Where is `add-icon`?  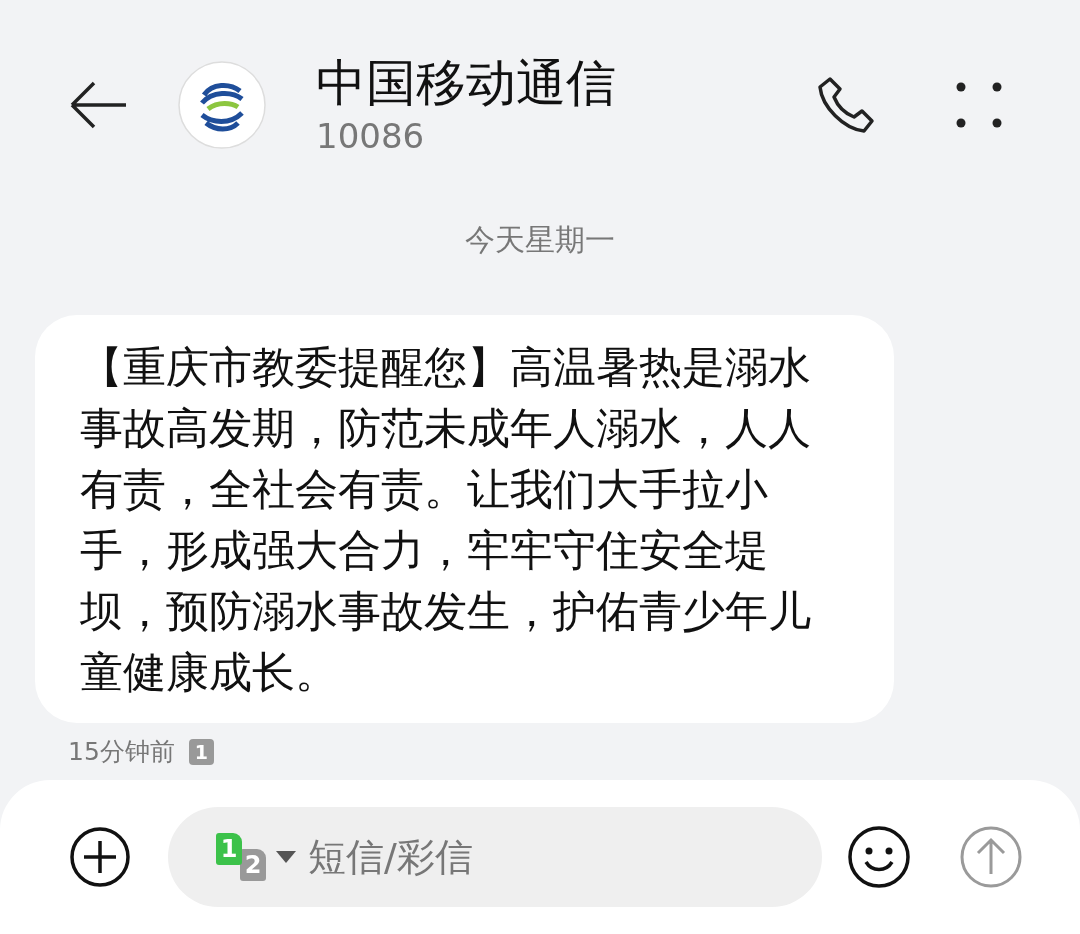
add-icon is located at coordinates (100, 857).